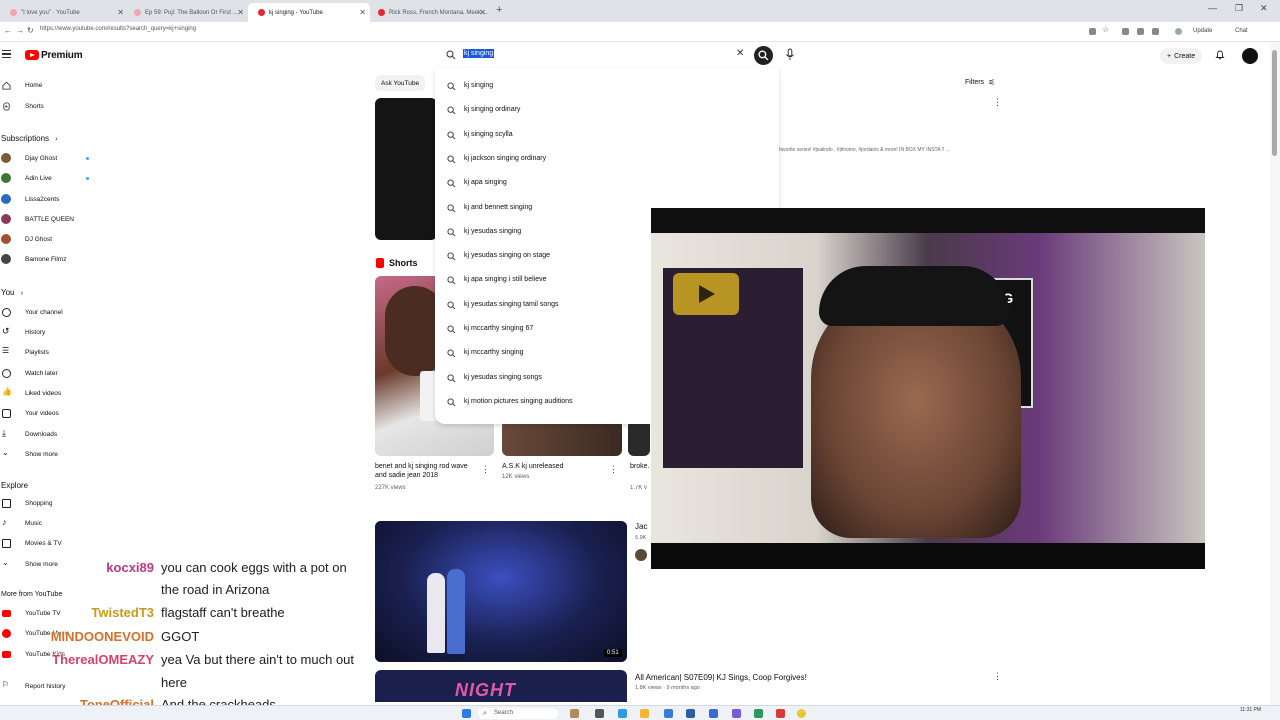 The image size is (1280, 720). I want to click on sidebar-item-subscription: Lissa2cents, so click(50, 199).